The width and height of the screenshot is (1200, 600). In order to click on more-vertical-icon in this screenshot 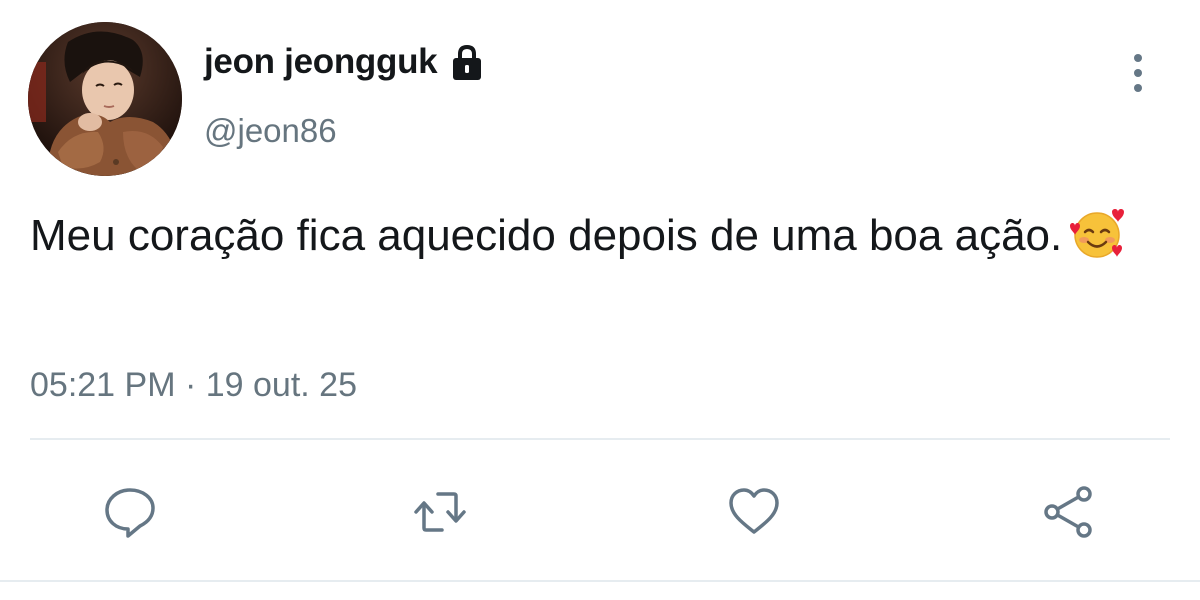, I will do `click(1138, 73)`.